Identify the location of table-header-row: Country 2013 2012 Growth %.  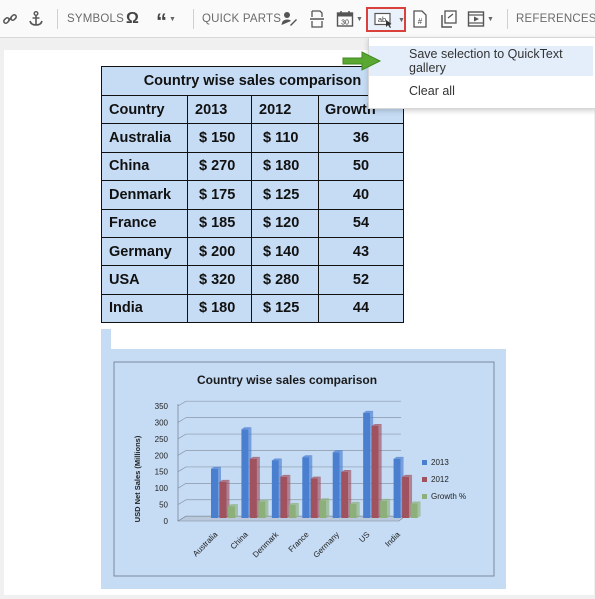
(252, 109).